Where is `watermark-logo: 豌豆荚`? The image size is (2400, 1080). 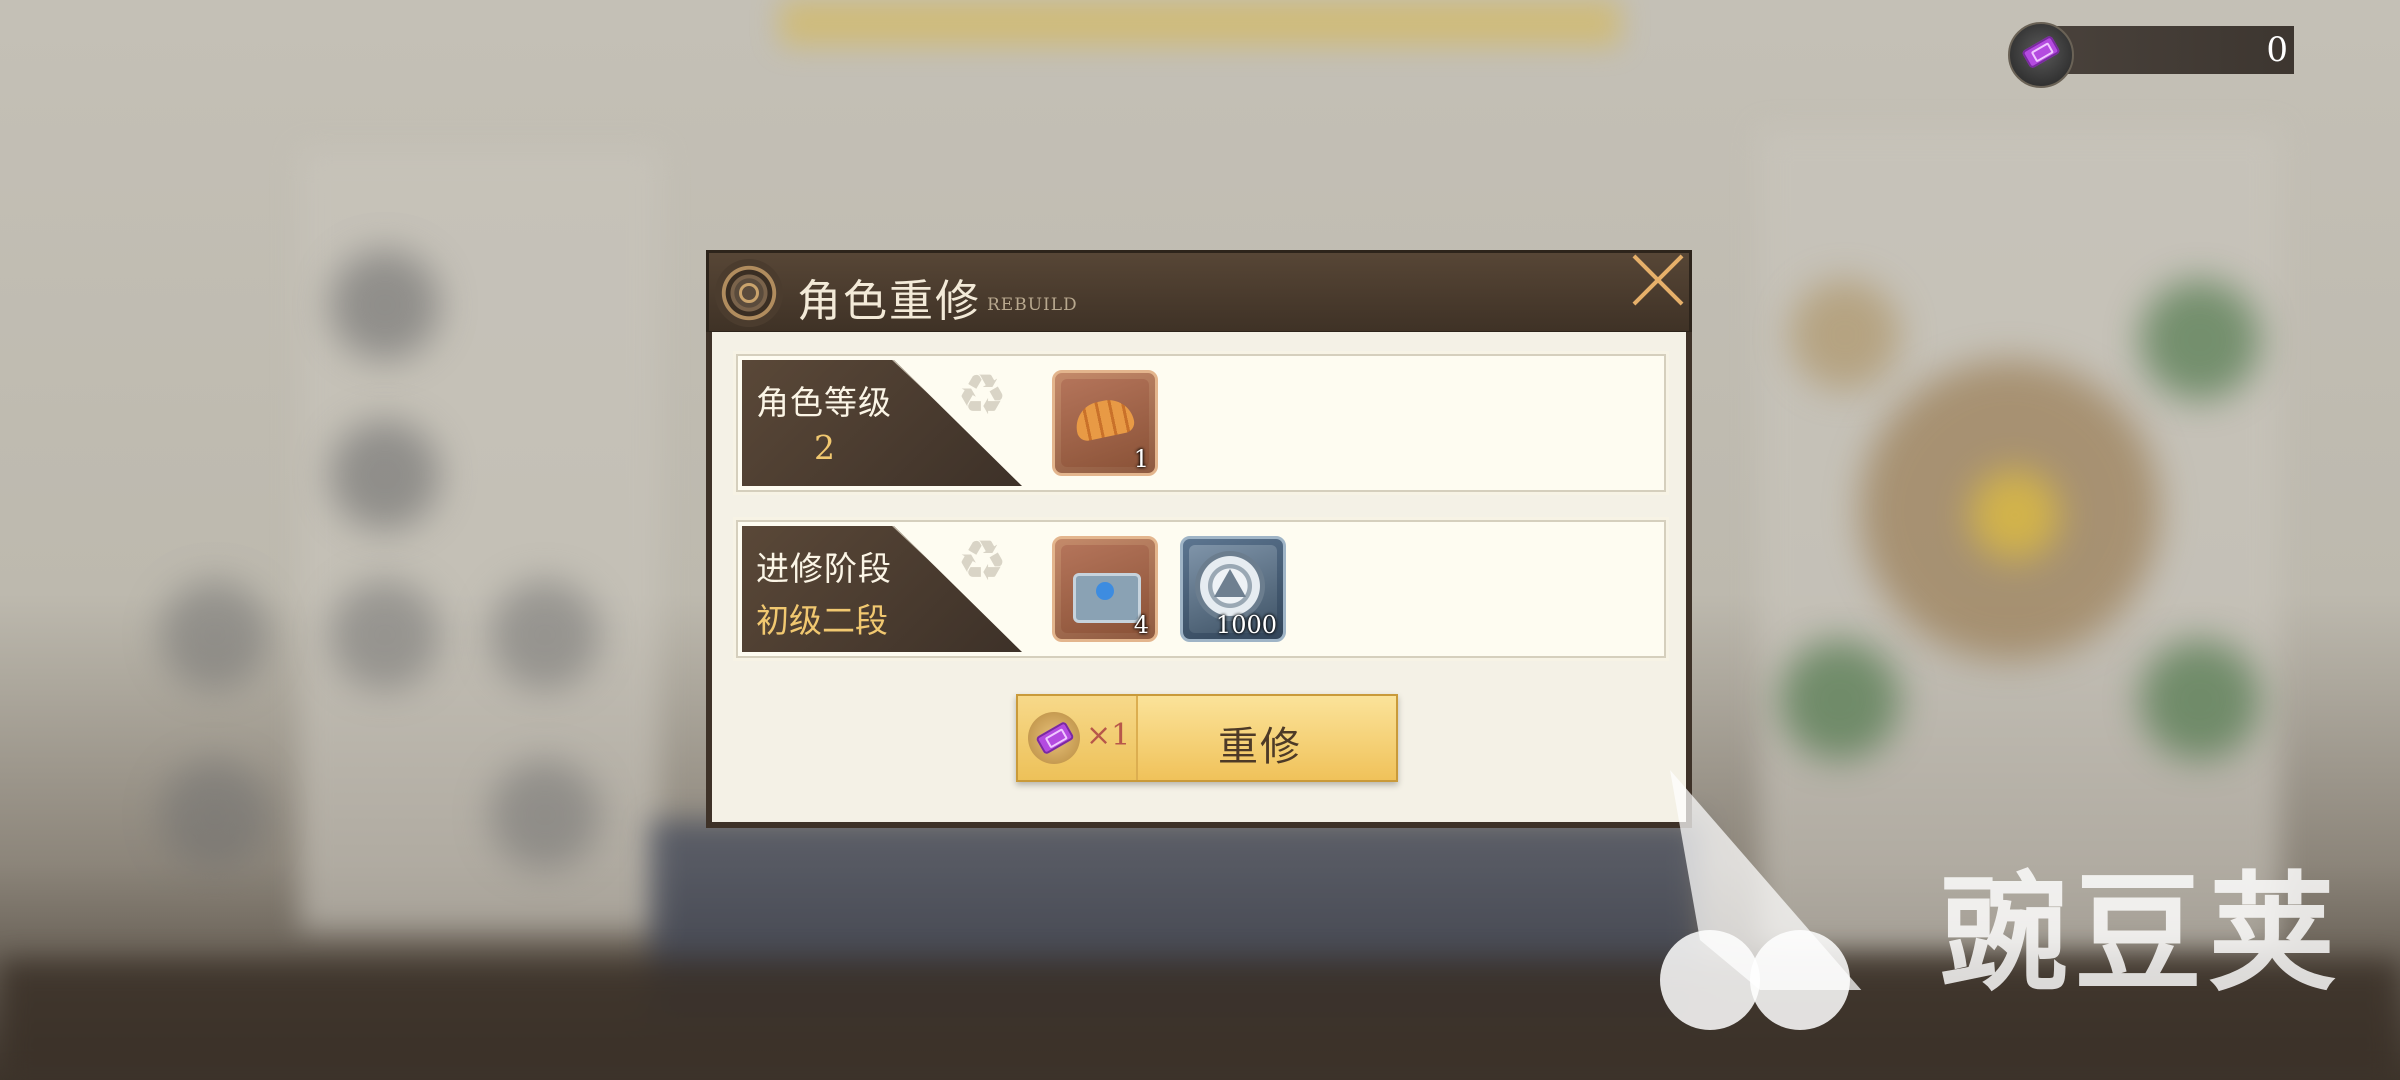 watermark-logo: 豌豆荚 is located at coordinates (2030, 920).